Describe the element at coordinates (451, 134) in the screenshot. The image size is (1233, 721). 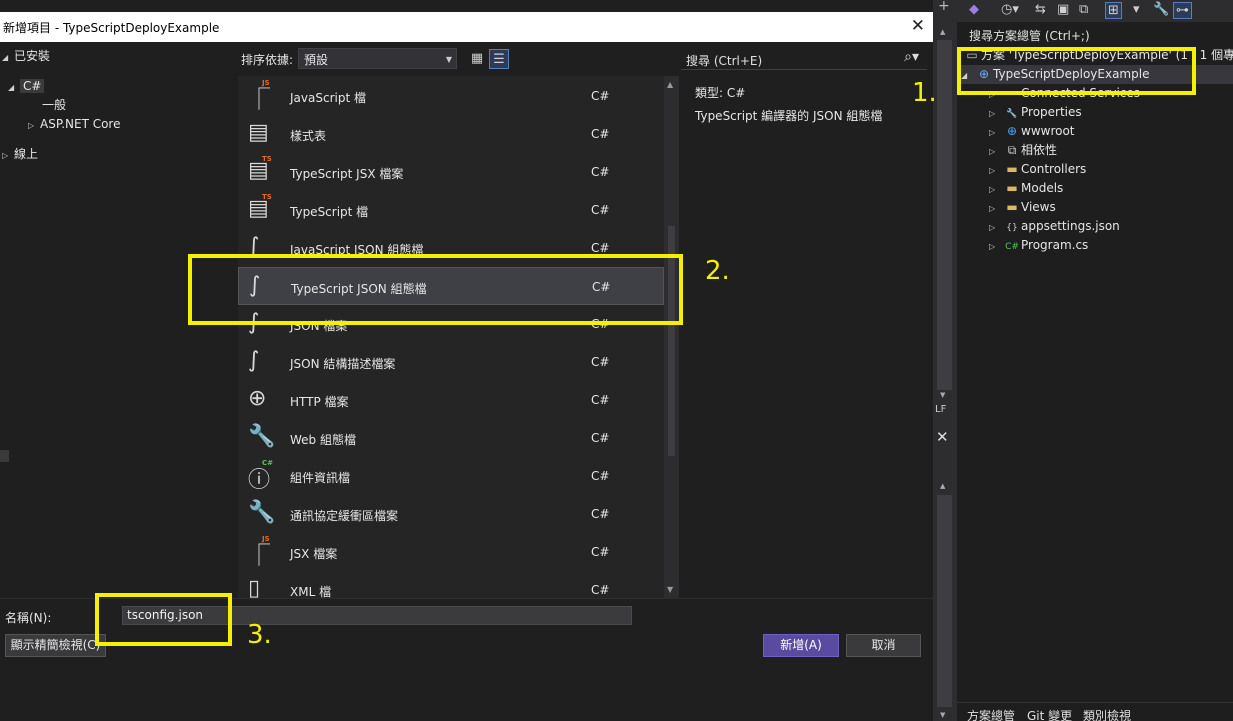
I see `template-item: ▤ 樣式表 C#` at that location.